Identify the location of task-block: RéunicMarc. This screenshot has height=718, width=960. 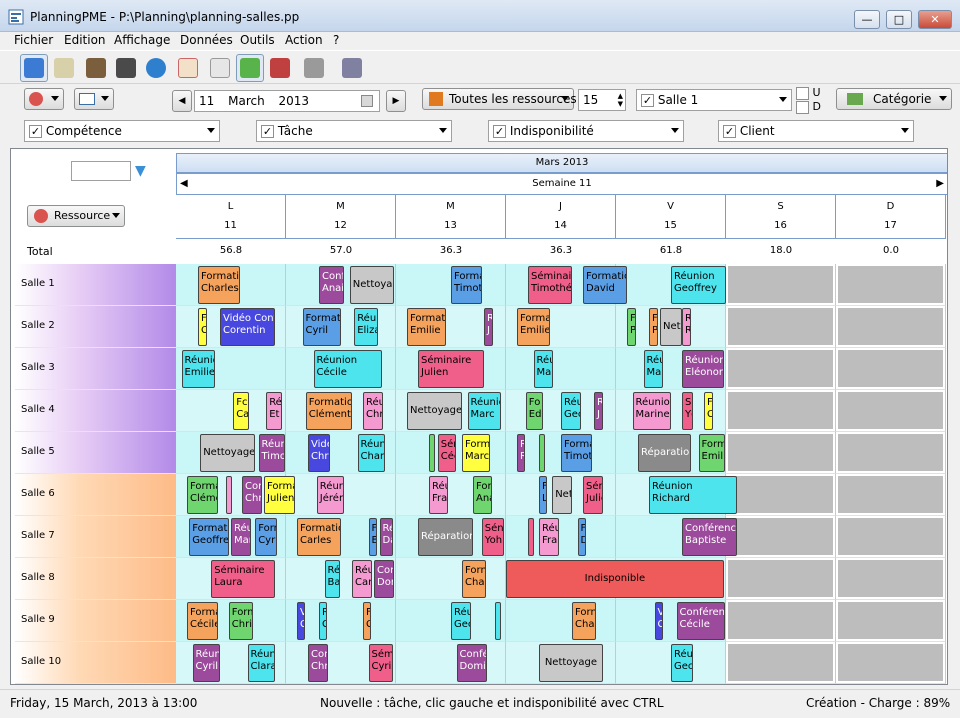
(484, 411).